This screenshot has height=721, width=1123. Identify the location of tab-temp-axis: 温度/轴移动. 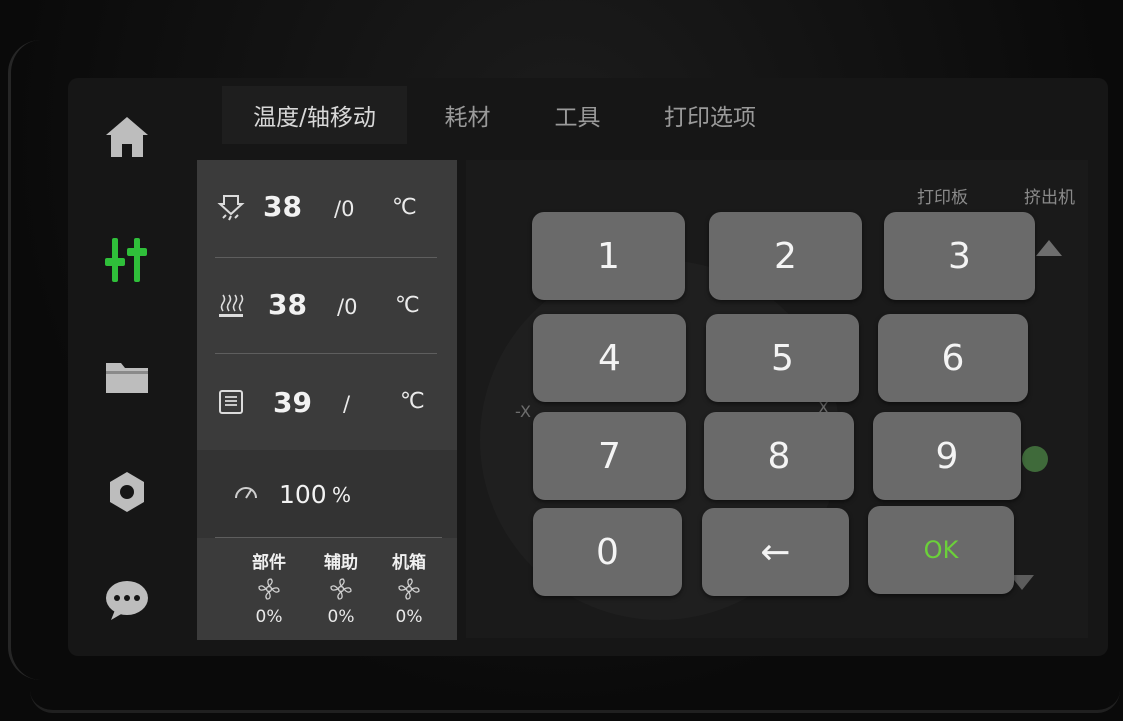
(314, 115).